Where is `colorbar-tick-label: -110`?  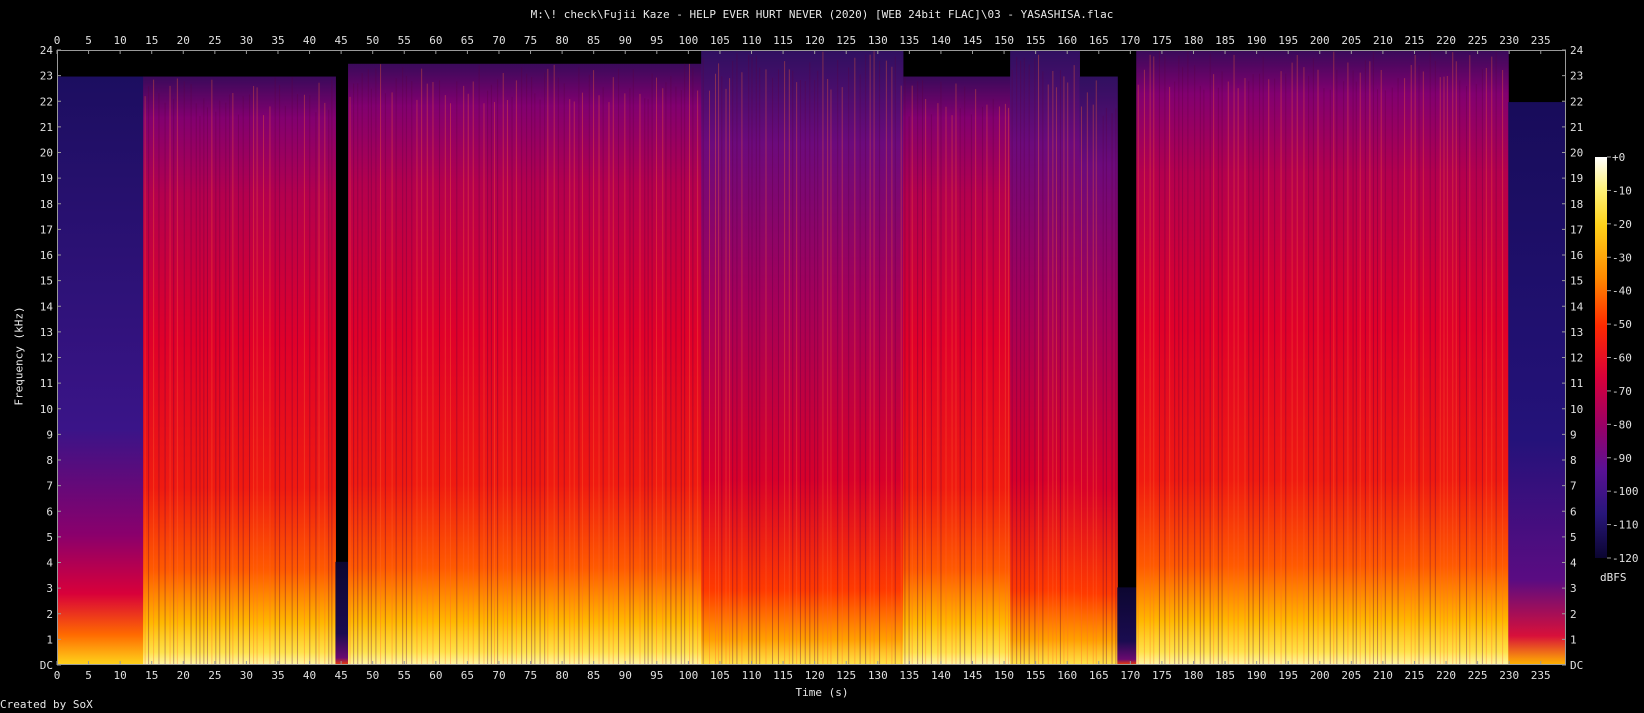
colorbar-tick-label: -110 is located at coordinates (1625, 525).